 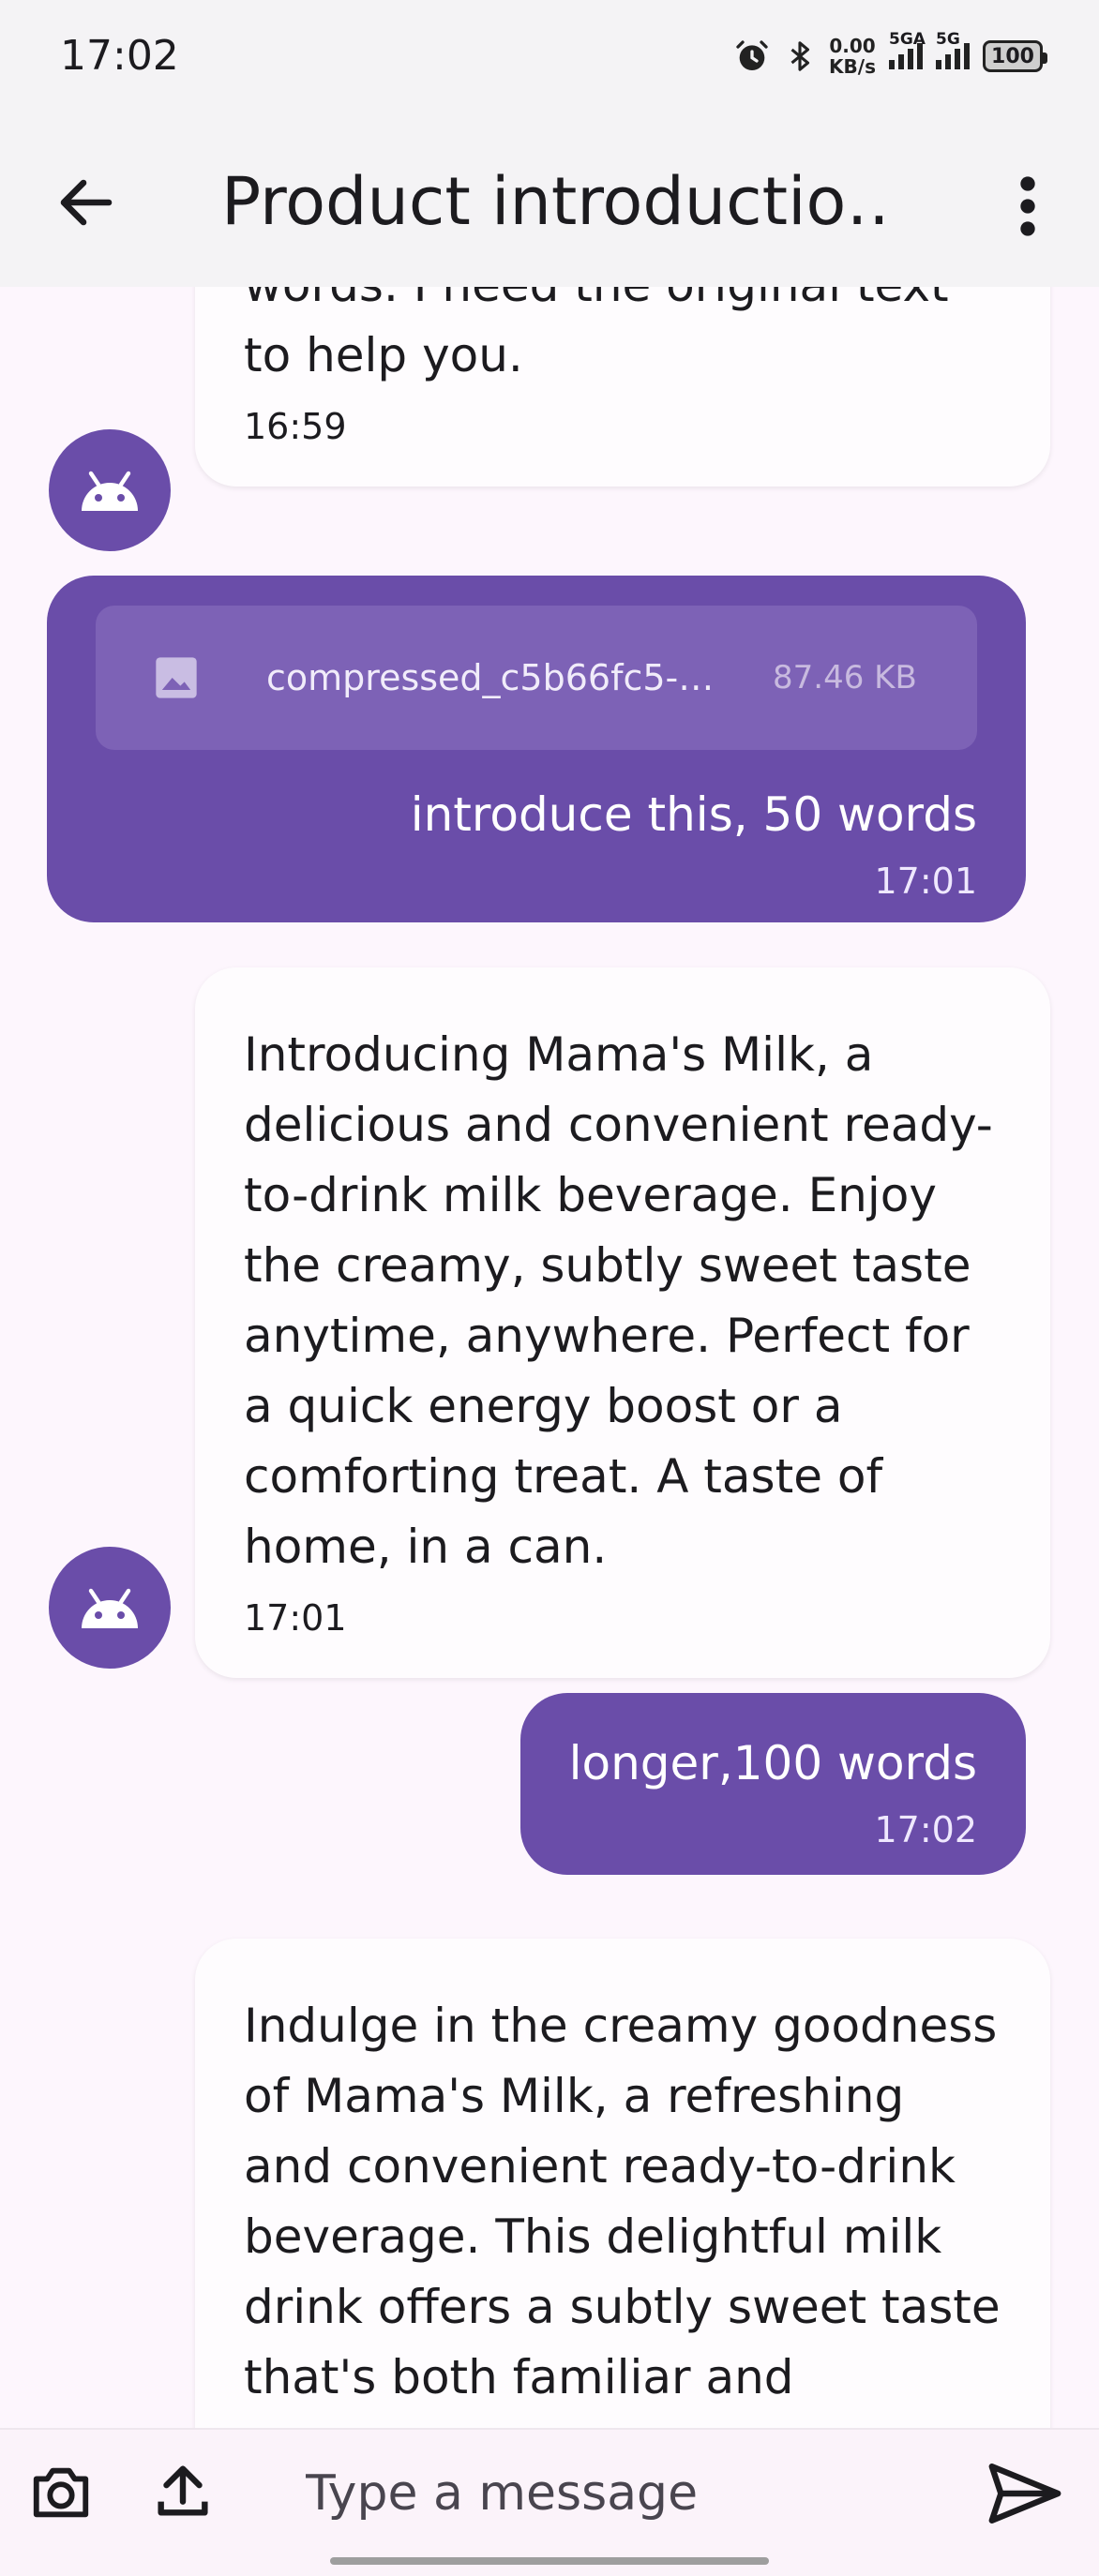 What do you see at coordinates (800, 56) in the screenshot?
I see `bluetooth-icon` at bounding box center [800, 56].